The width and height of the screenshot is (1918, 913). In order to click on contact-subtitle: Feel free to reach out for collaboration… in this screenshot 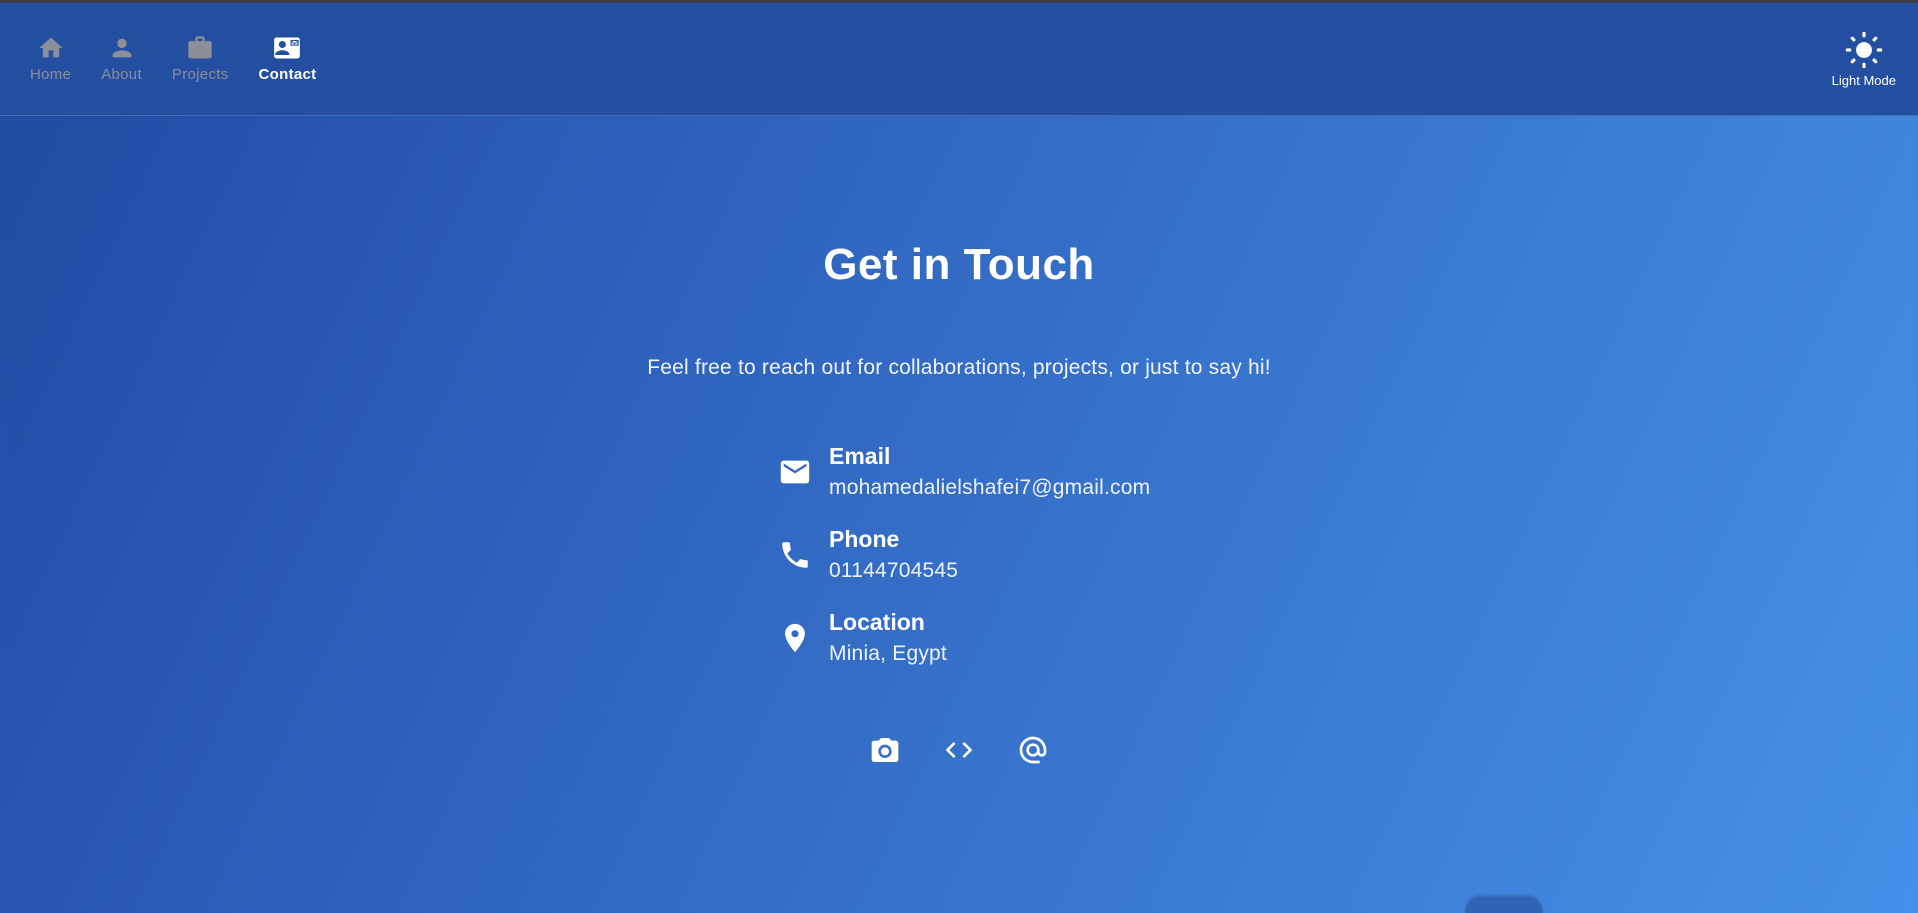, I will do `click(959, 367)`.